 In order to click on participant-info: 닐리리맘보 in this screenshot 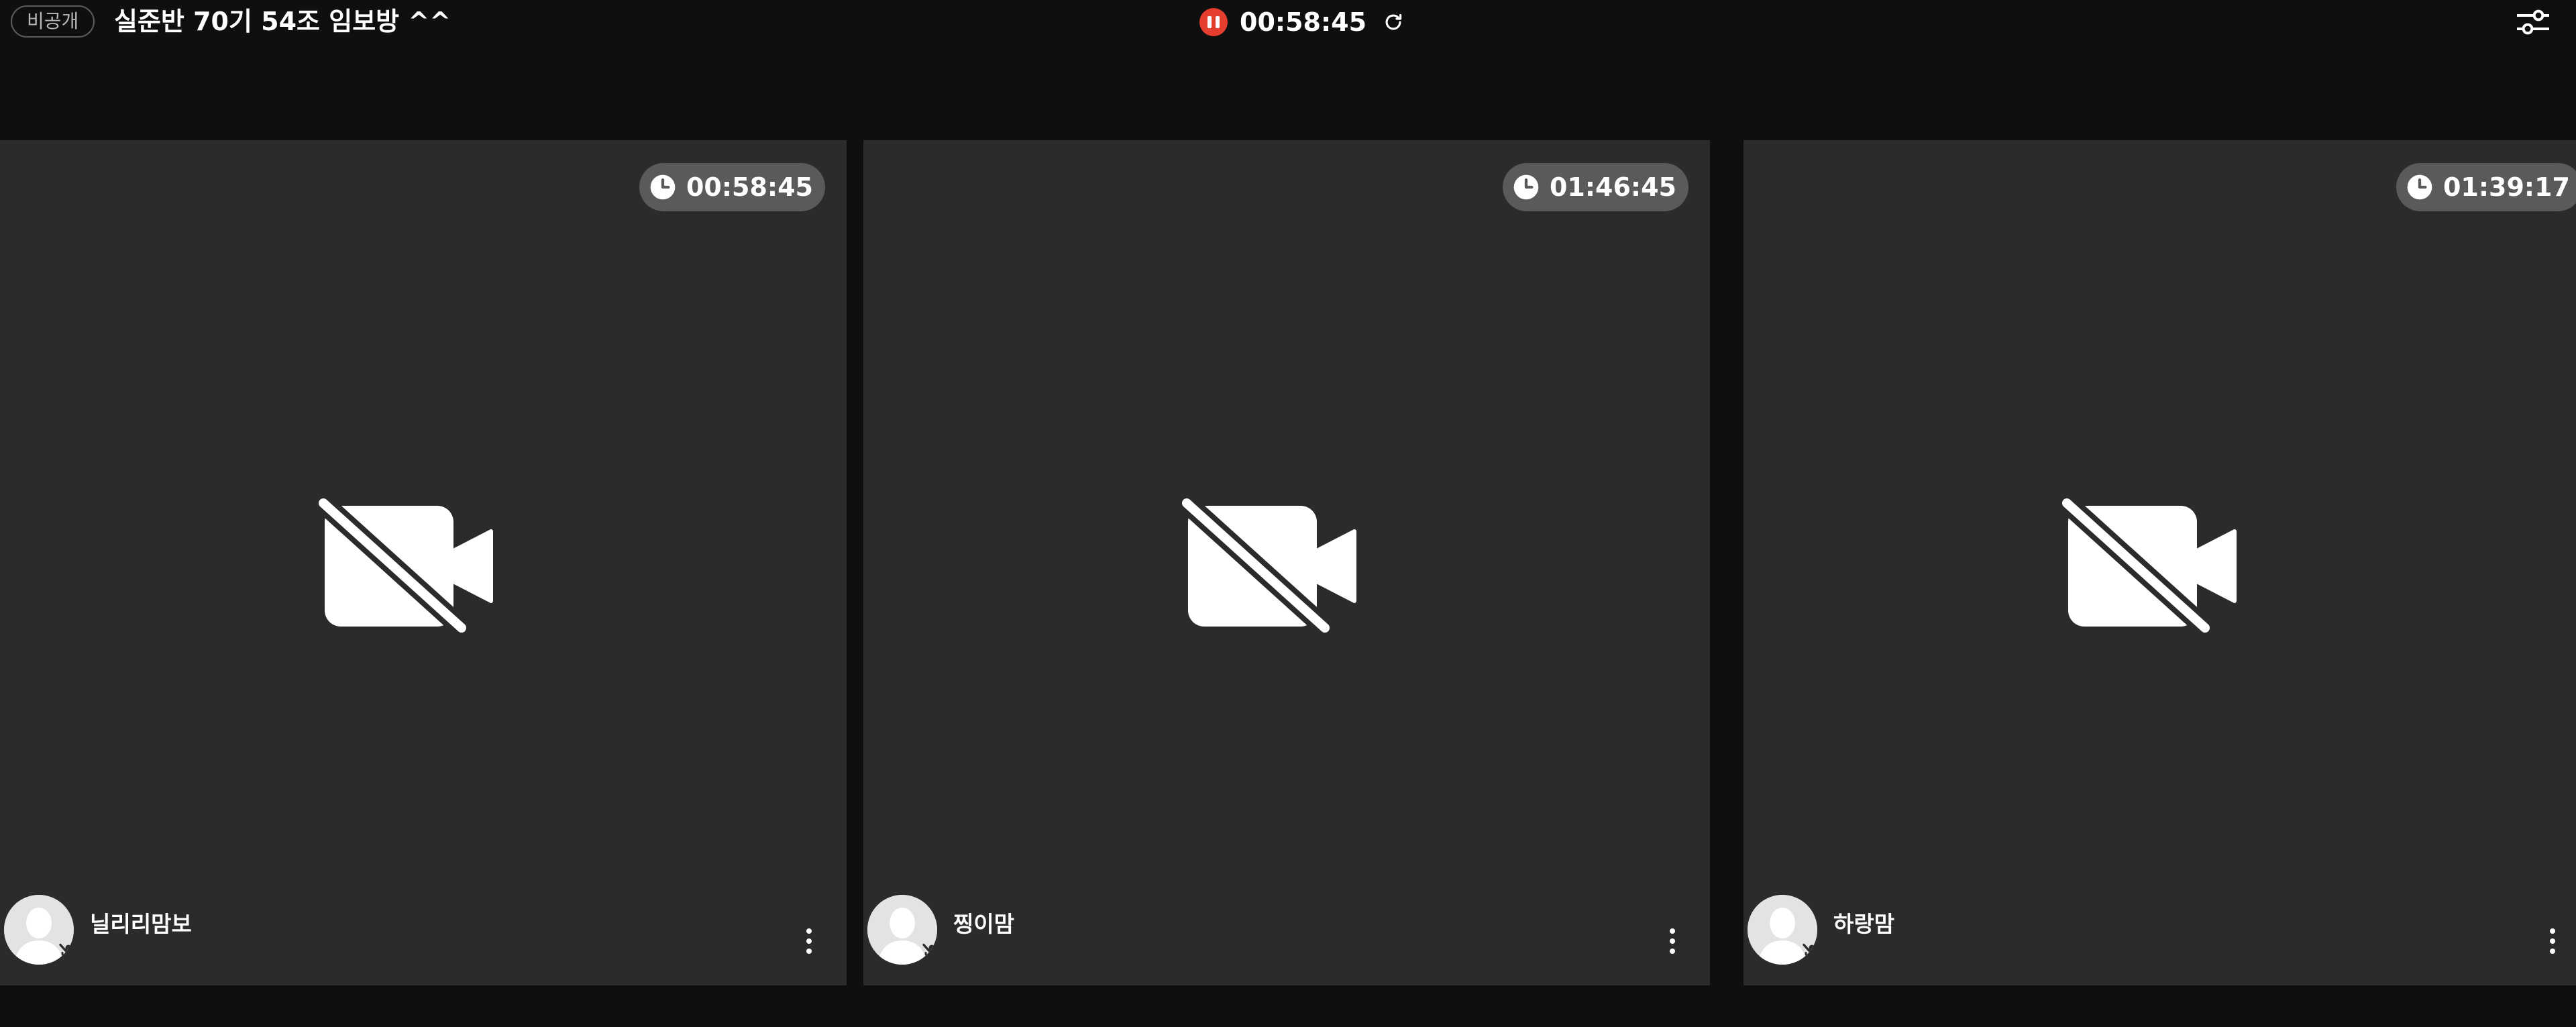, I will do `click(98, 930)`.